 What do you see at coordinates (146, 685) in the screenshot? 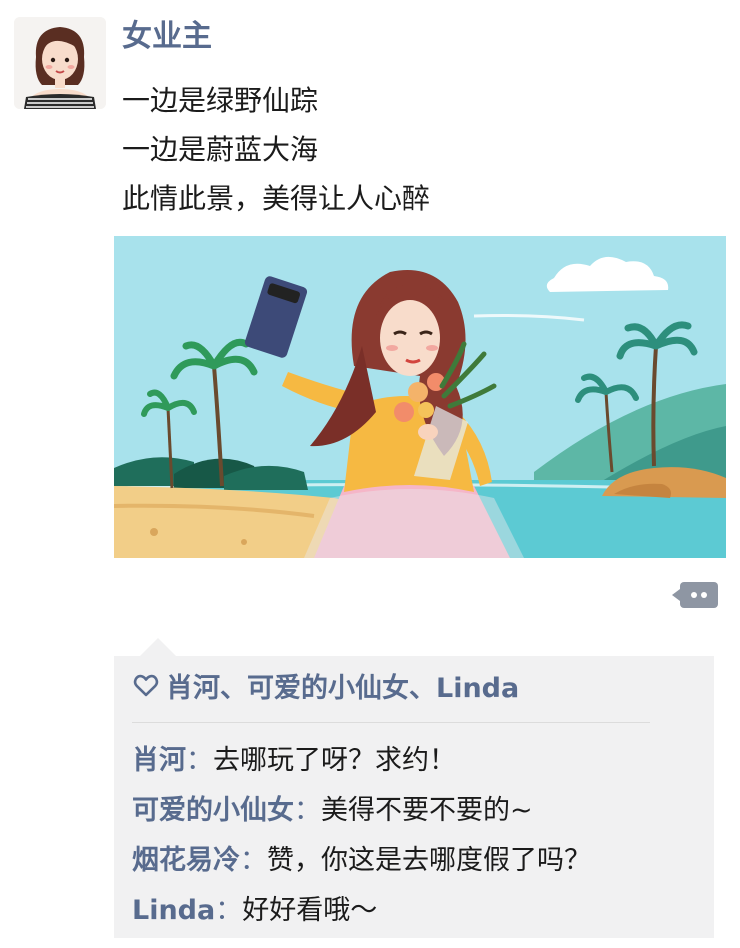
I see `heart-outline-icon` at bounding box center [146, 685].